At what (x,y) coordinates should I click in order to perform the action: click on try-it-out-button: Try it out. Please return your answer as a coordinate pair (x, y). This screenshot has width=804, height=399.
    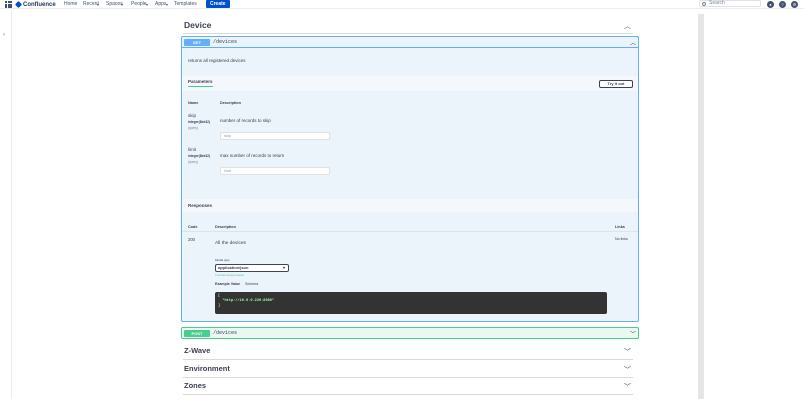
    Looking at the image, I should click on (616, 84).